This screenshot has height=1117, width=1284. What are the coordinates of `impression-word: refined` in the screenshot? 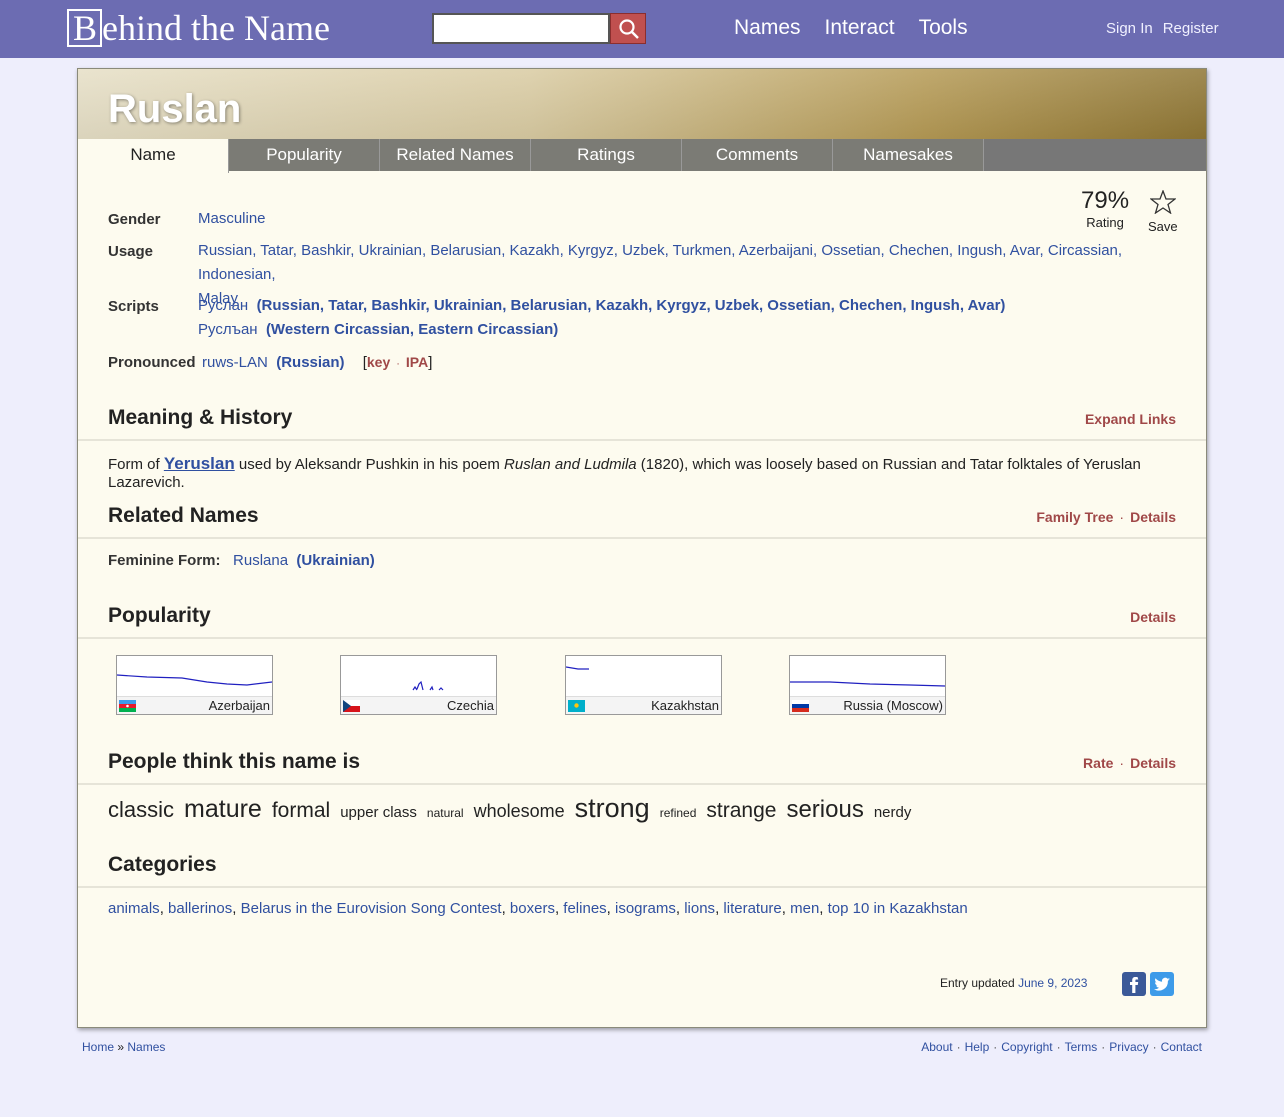 It's located at (678, 813).